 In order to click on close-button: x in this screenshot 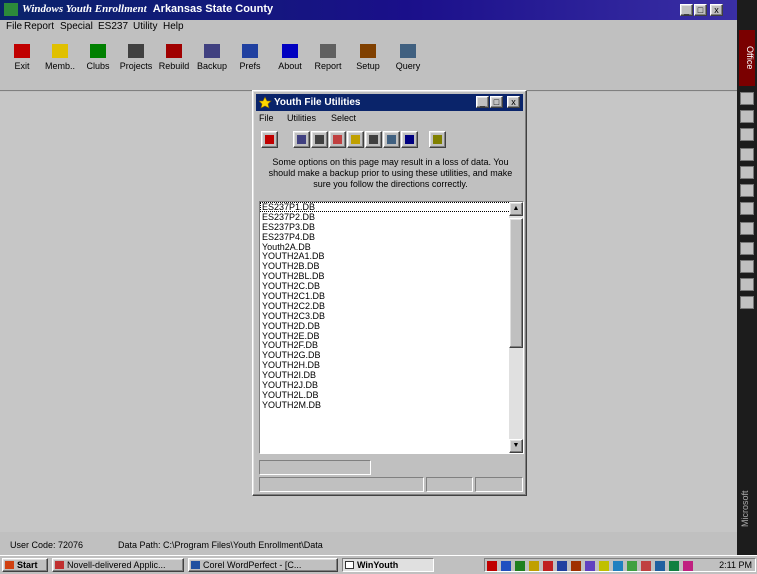, I will do `click(716, 10)`.